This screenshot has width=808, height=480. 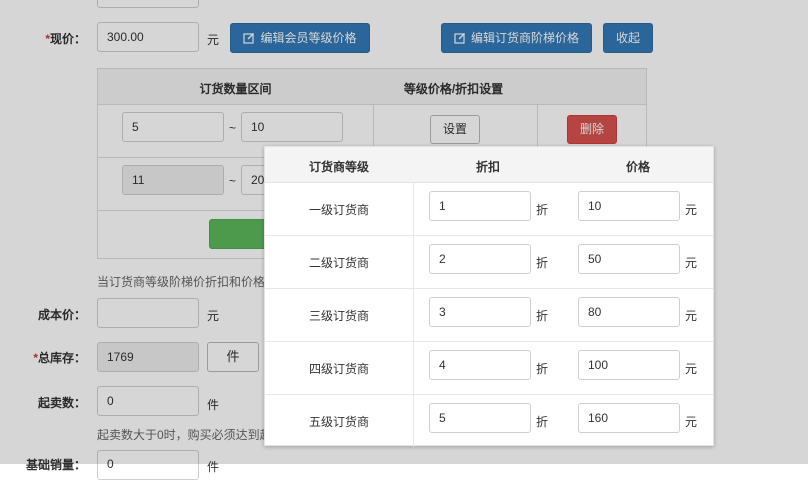 What do you see at coordinates (629, 259) in the screenshot?
I see `price-input: 50` at bounding box center [629, 259].